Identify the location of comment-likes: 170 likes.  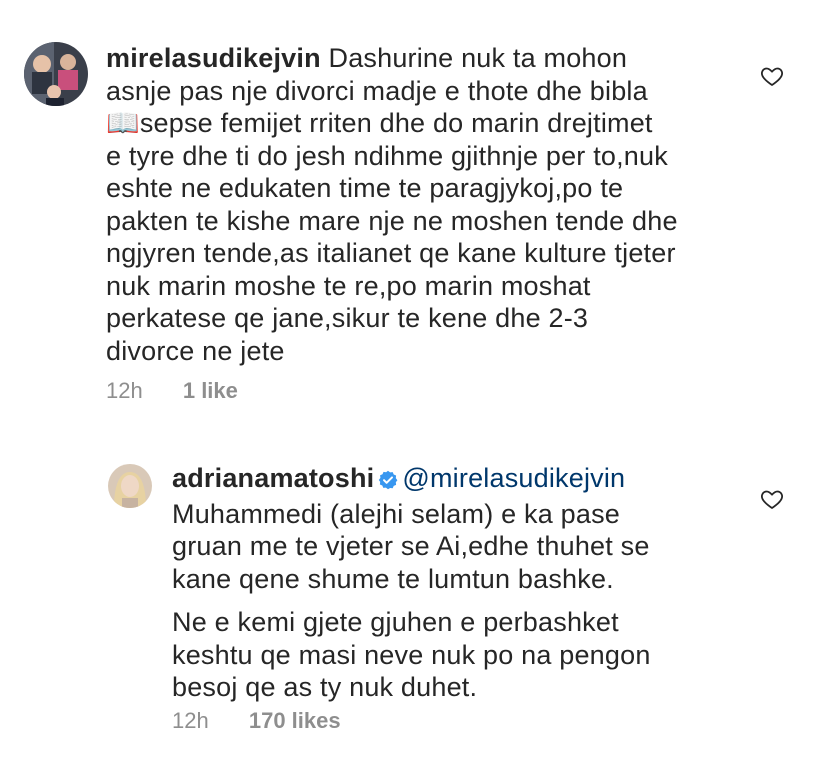
(295, 720).